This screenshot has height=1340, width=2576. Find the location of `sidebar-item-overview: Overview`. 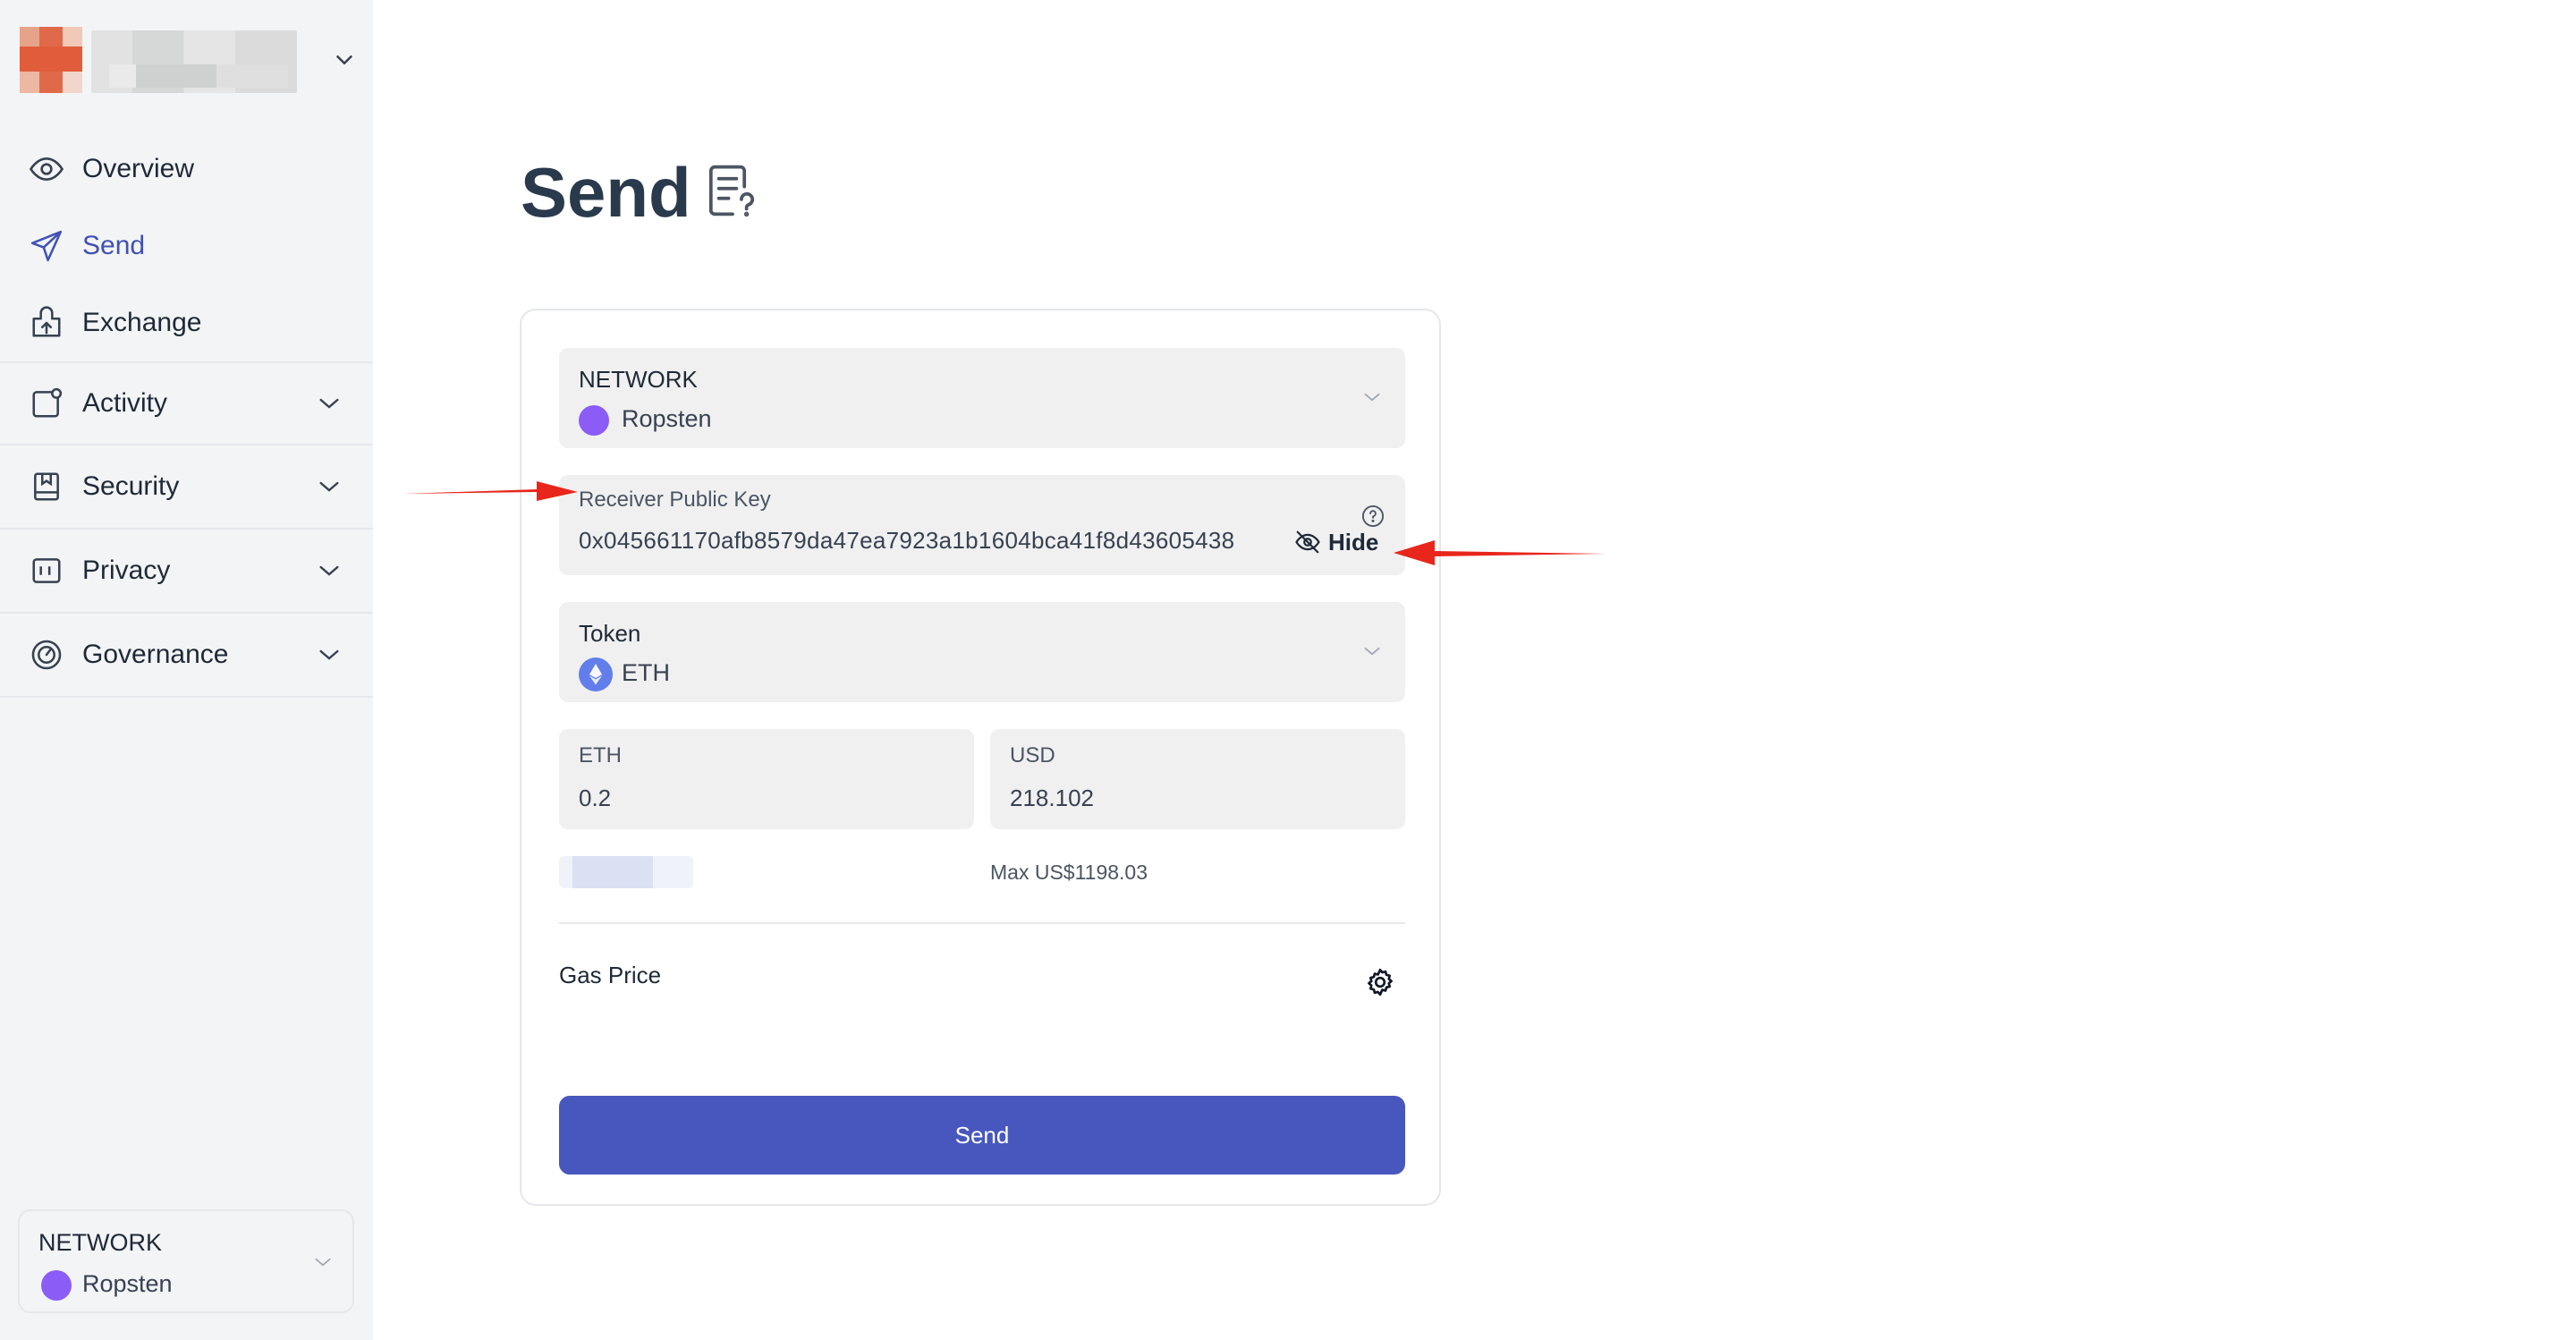

sidebar-item-overview: Overview is located at coordinates (186, 169).